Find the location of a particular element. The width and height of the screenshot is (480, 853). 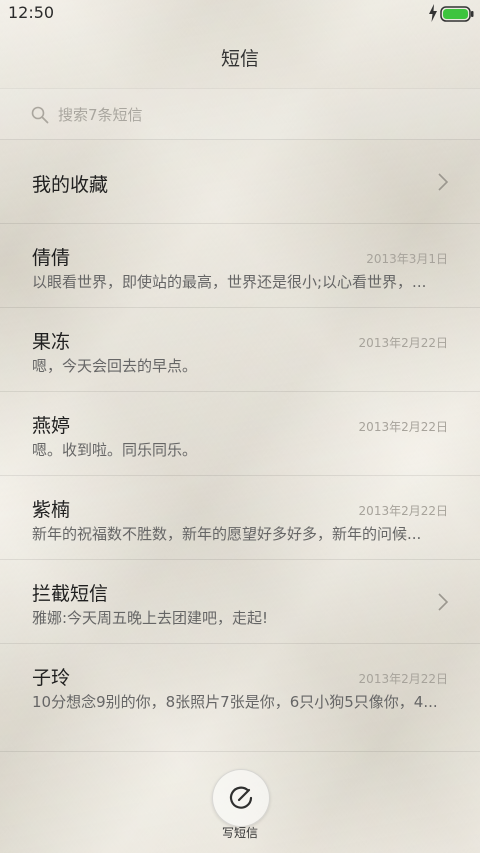

search-input: 搜索7条短信 is located at coordinates (100, 114).